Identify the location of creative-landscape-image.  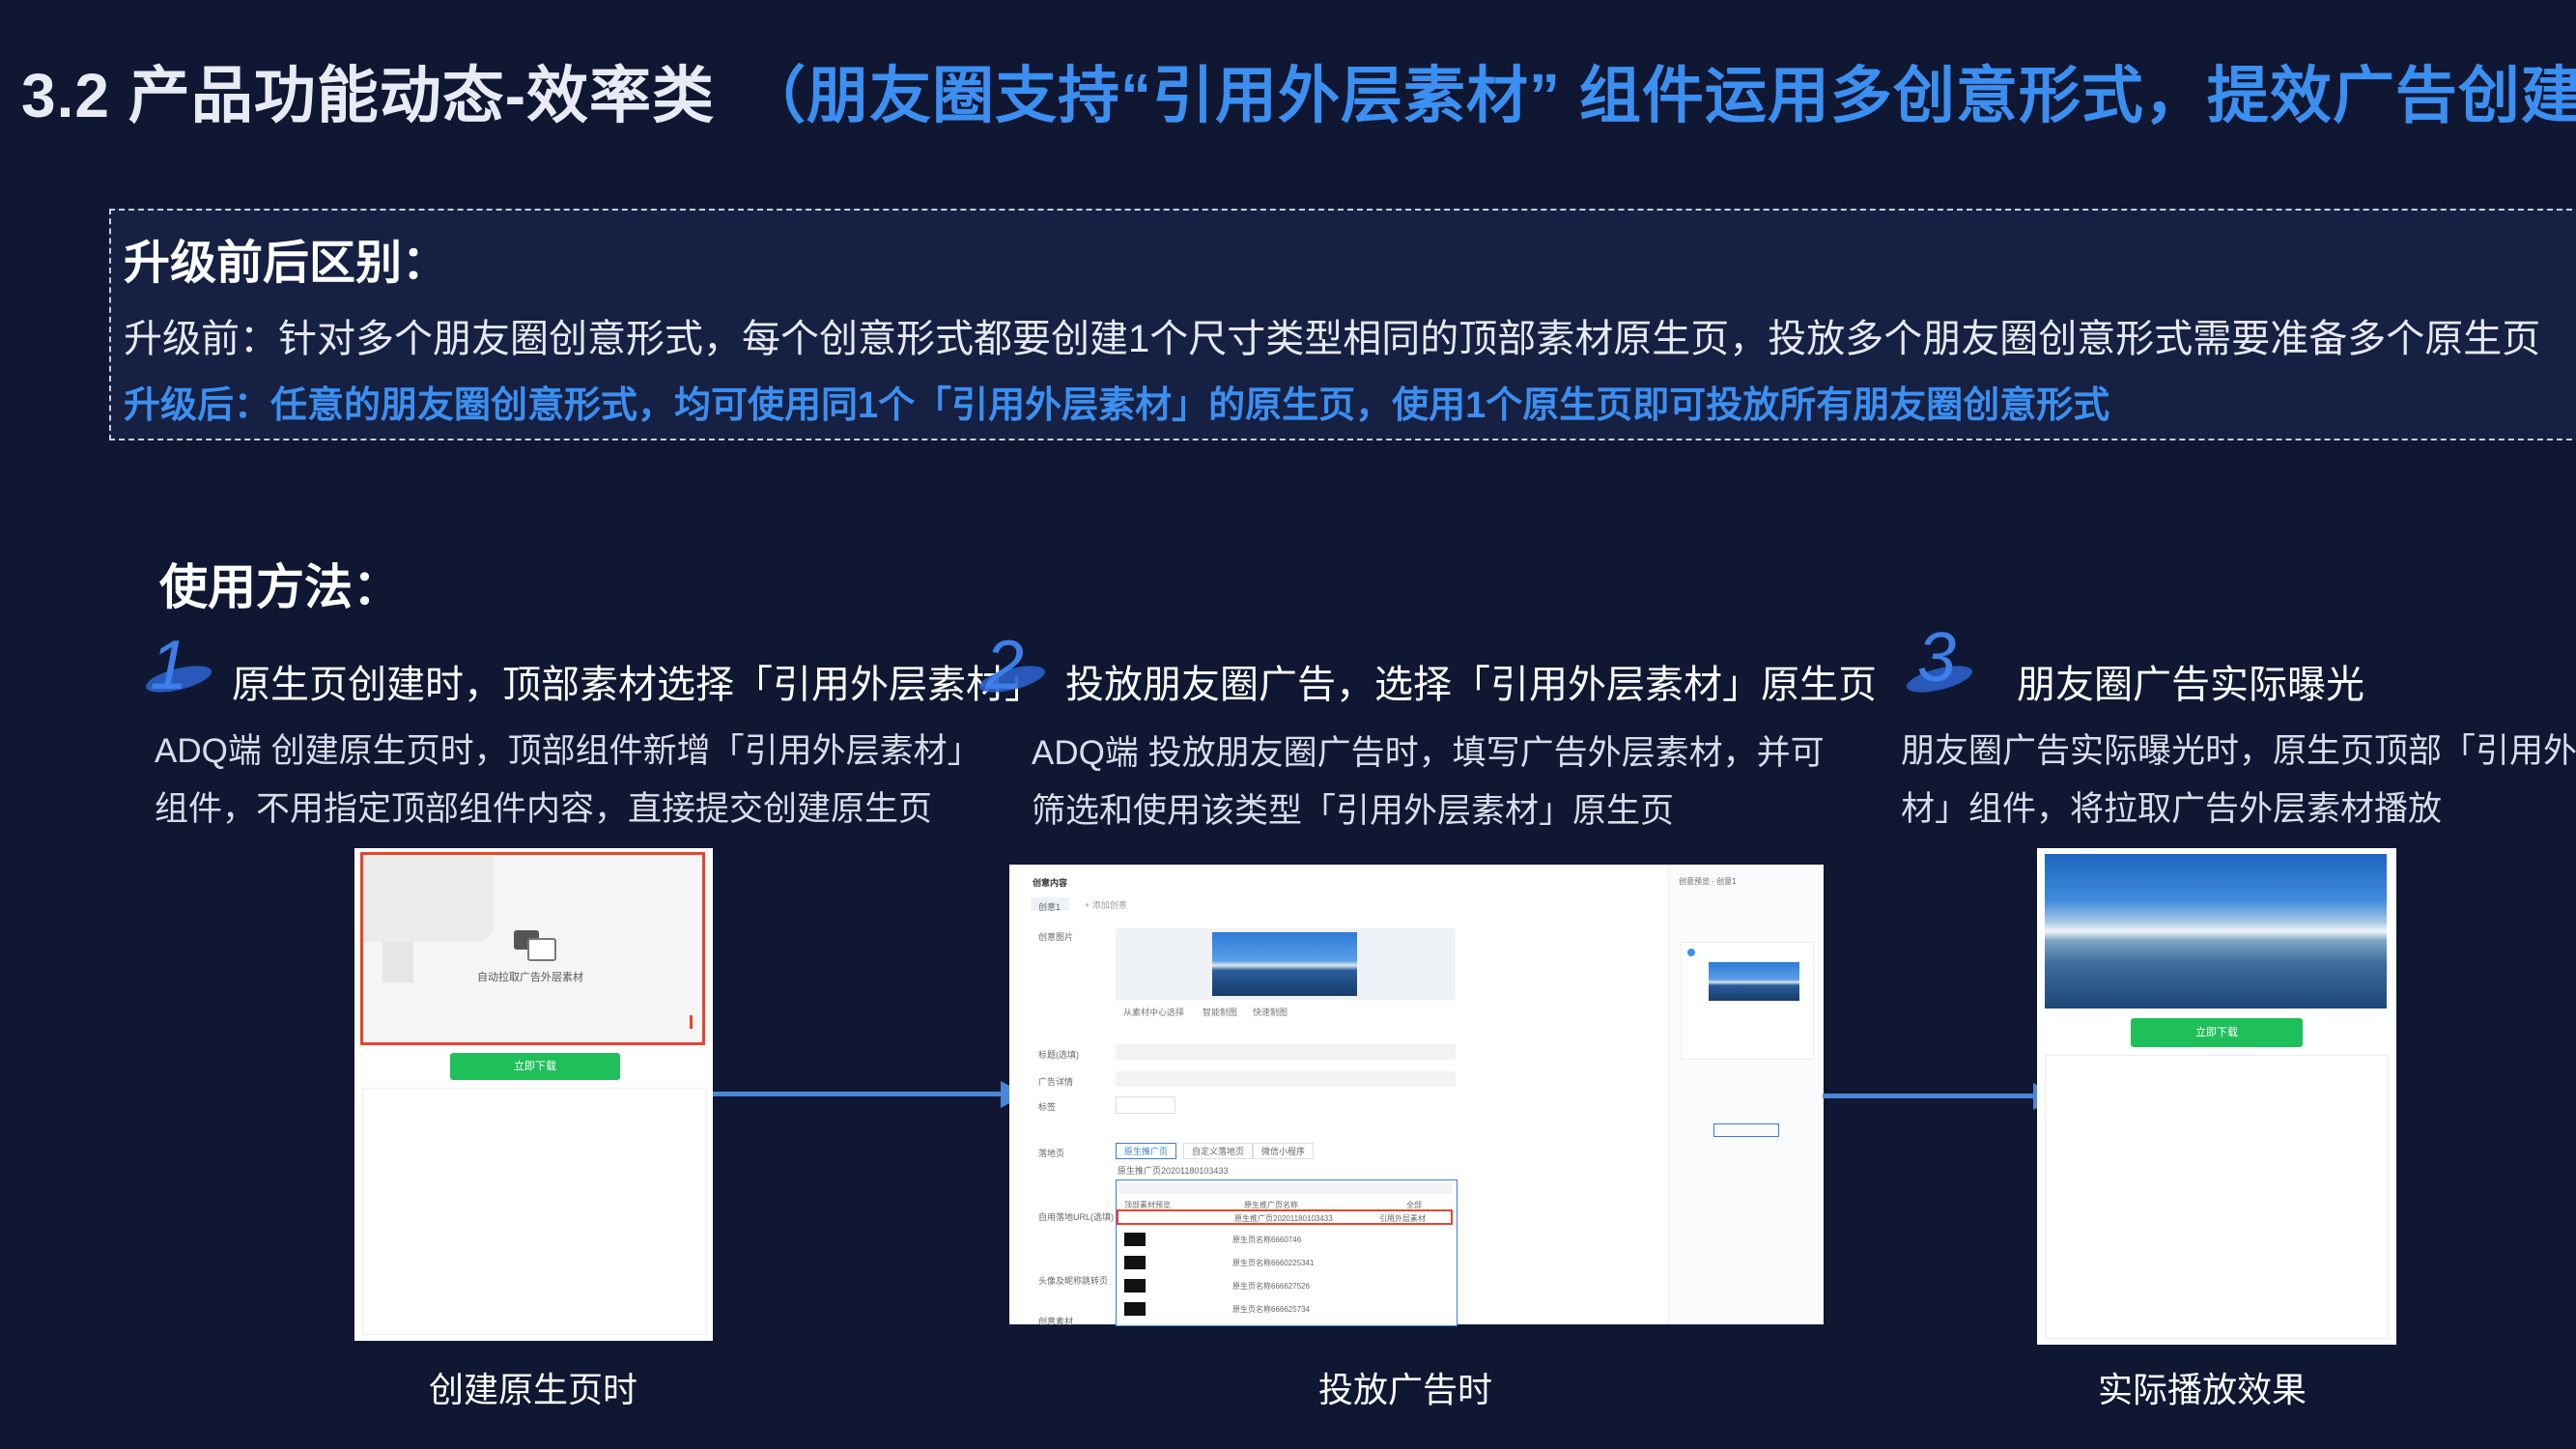
(1284, 964).